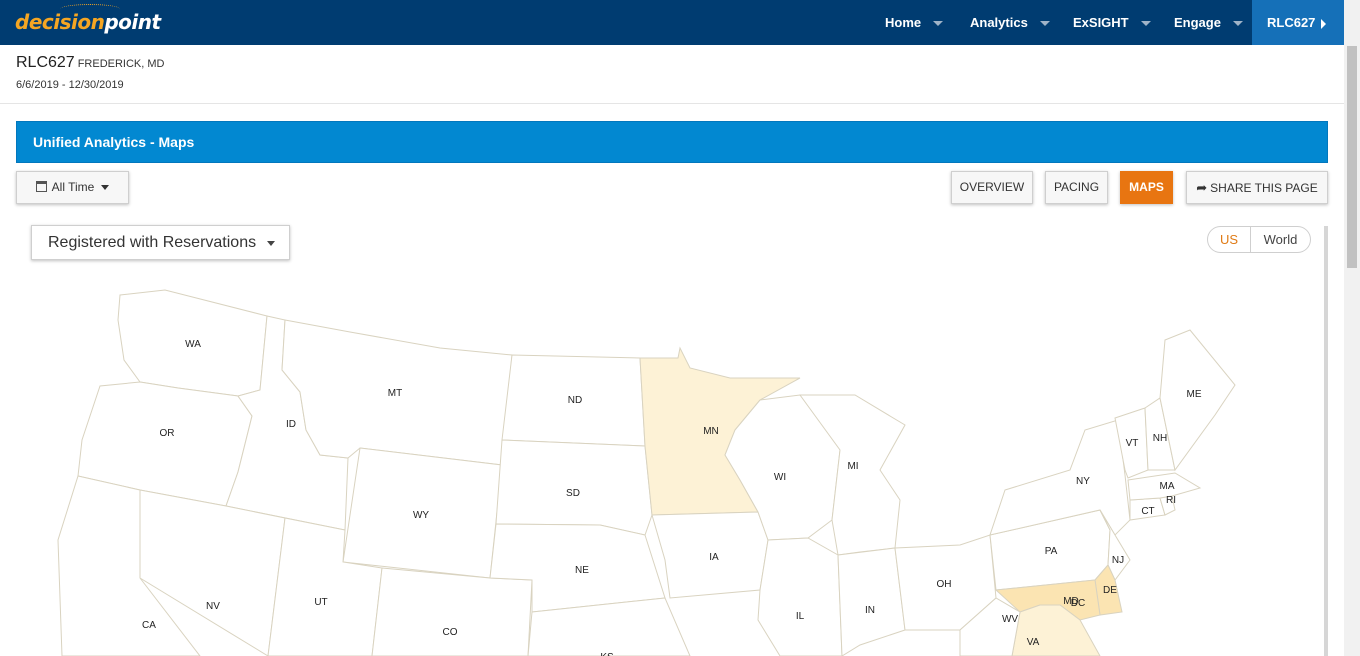 The height and width of the screenshot is (656, 1360). Describe the element at coordinates (450, 632) in the screenshot. I see `label-co: CO` at that location.